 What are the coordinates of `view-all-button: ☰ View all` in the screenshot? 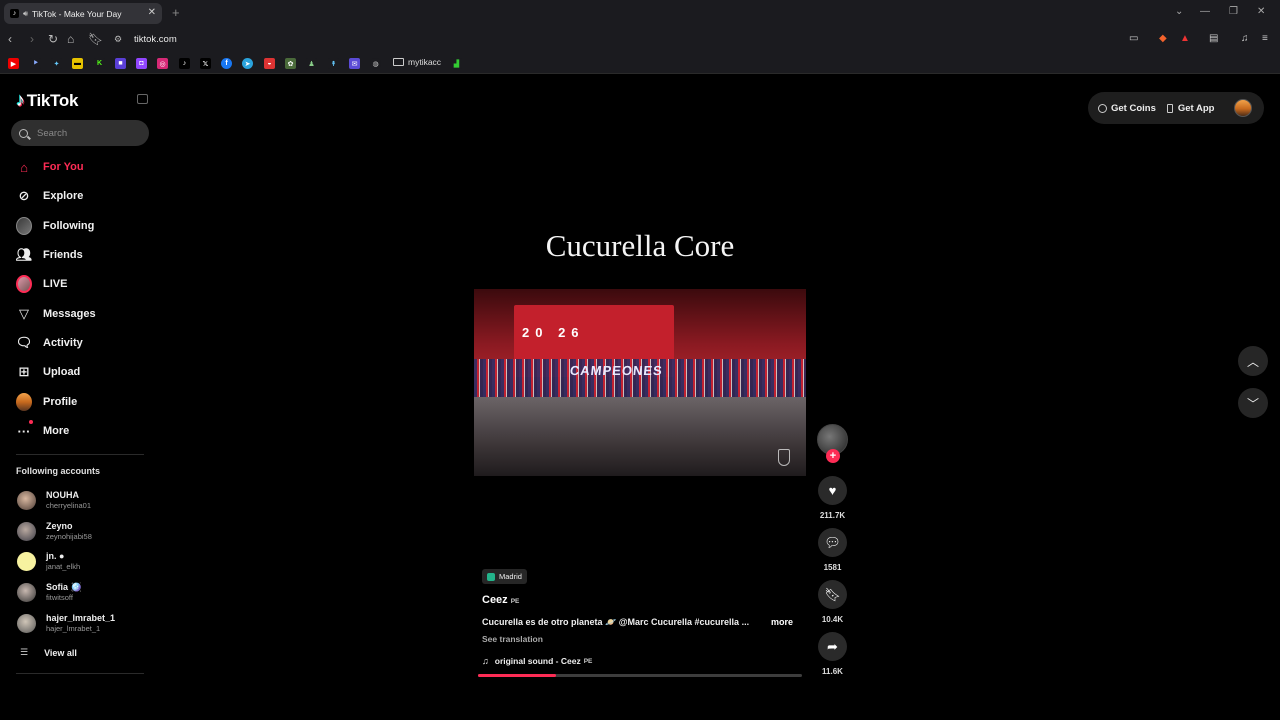 It's located at (48, 652).